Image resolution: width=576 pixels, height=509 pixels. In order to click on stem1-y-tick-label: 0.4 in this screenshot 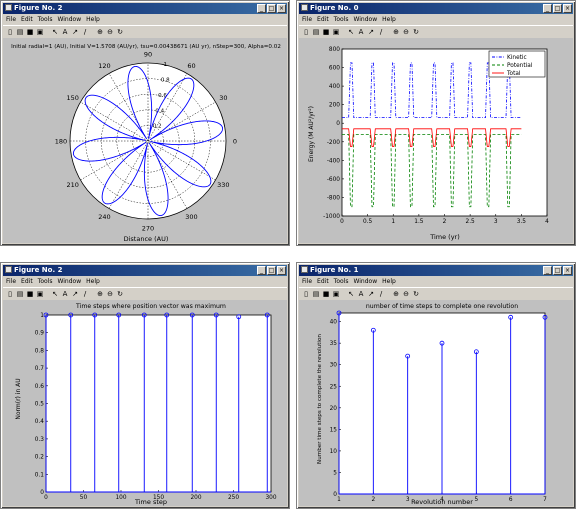, I will do `click(40, 422)`.